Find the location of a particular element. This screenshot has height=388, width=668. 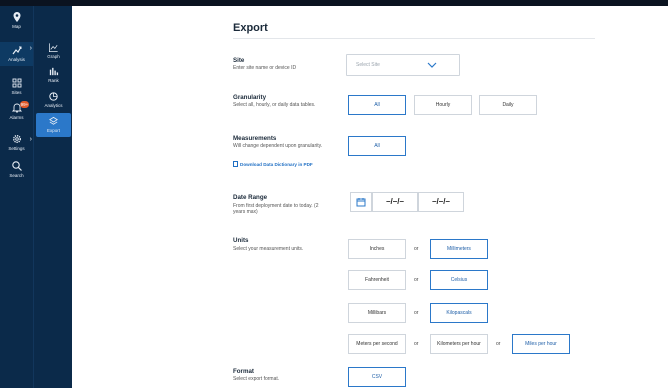

nav-item-label: Search is located at coordinates (16, 175).